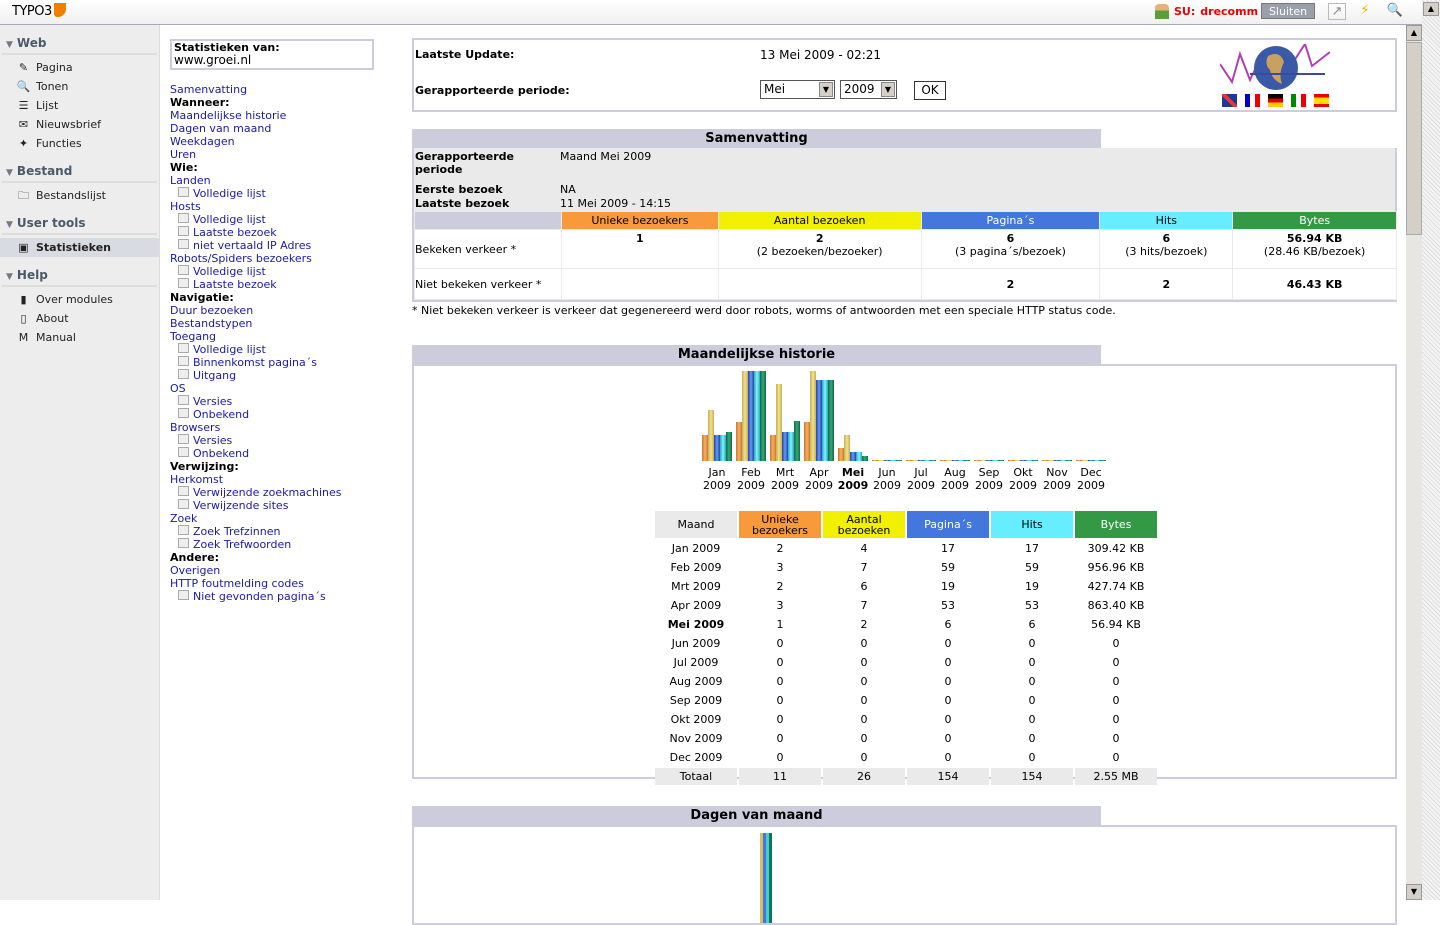 The width and height of the screenshot is (1440, 925). I want to click on nav-link: Samenvatting, so click(285, 89).